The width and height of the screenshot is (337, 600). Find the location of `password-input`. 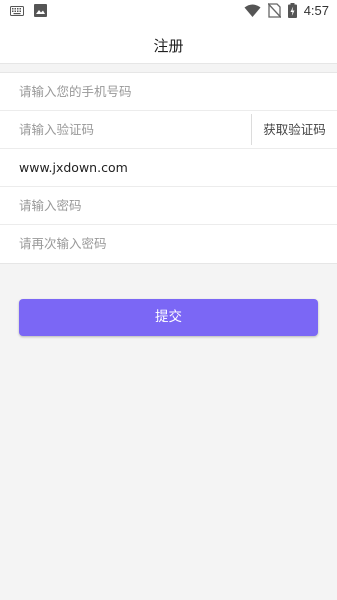

password-input is located at coordinates (169, 205).